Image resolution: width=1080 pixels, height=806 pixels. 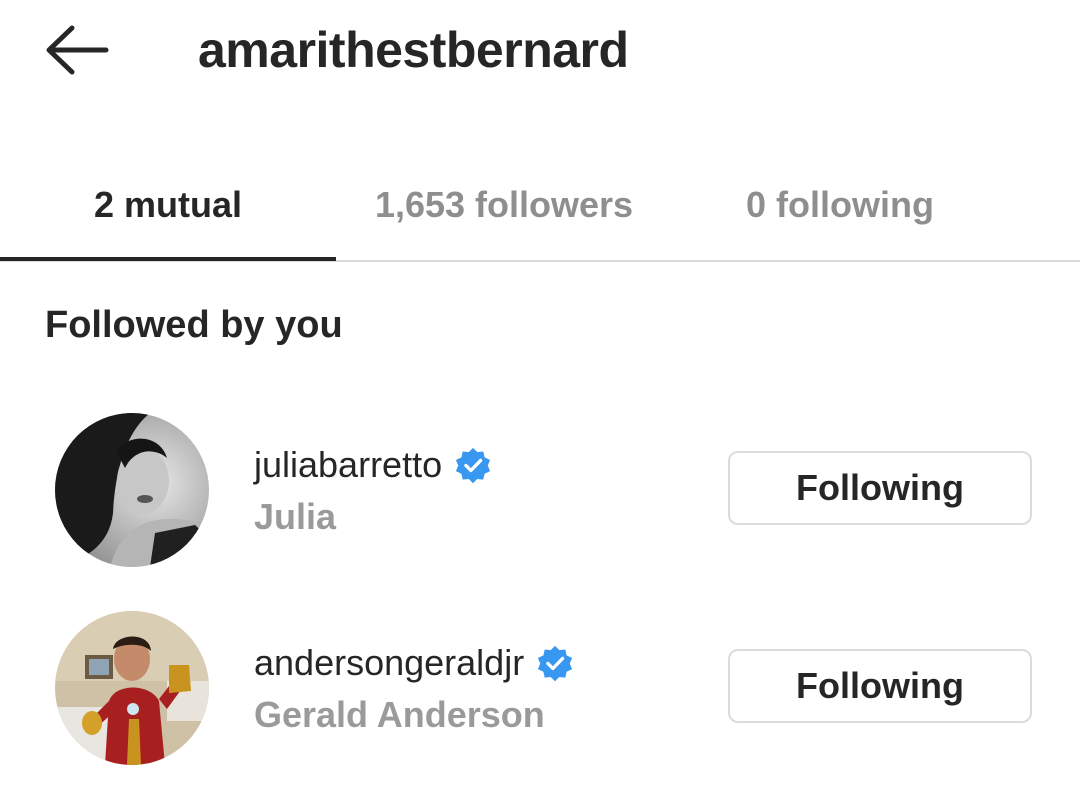 What do you see at coordinates (295, 516) in the screenshot?
I see `full-name: Julia` at bounding box center [295, 516].